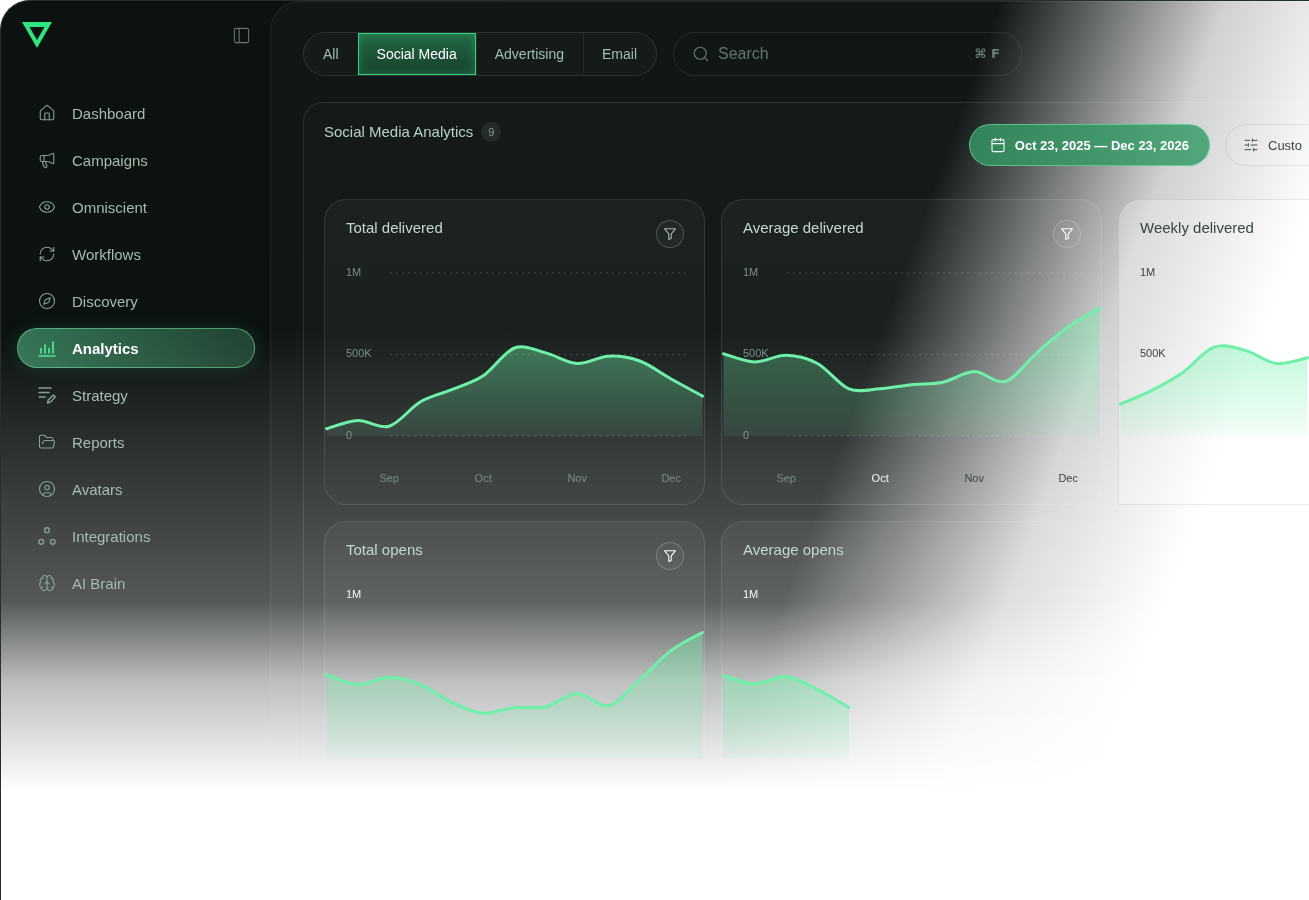 This screenshot has height=900, width=1309. What do you see at coordinates (136, 301) in the screenshot?
I see `nav-item: Discovery` at bounding box center [136, 301].